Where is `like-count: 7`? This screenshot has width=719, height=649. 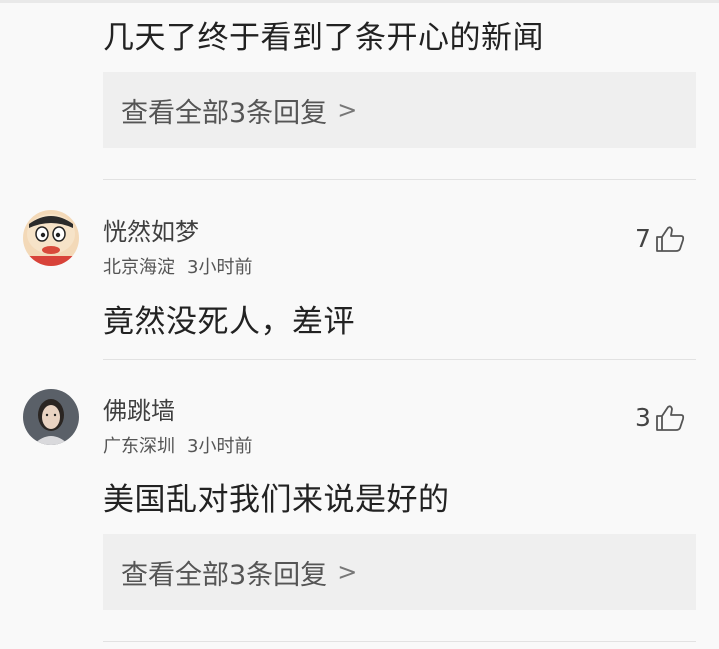
like-count: 7 is located at coordinates (643, 238).